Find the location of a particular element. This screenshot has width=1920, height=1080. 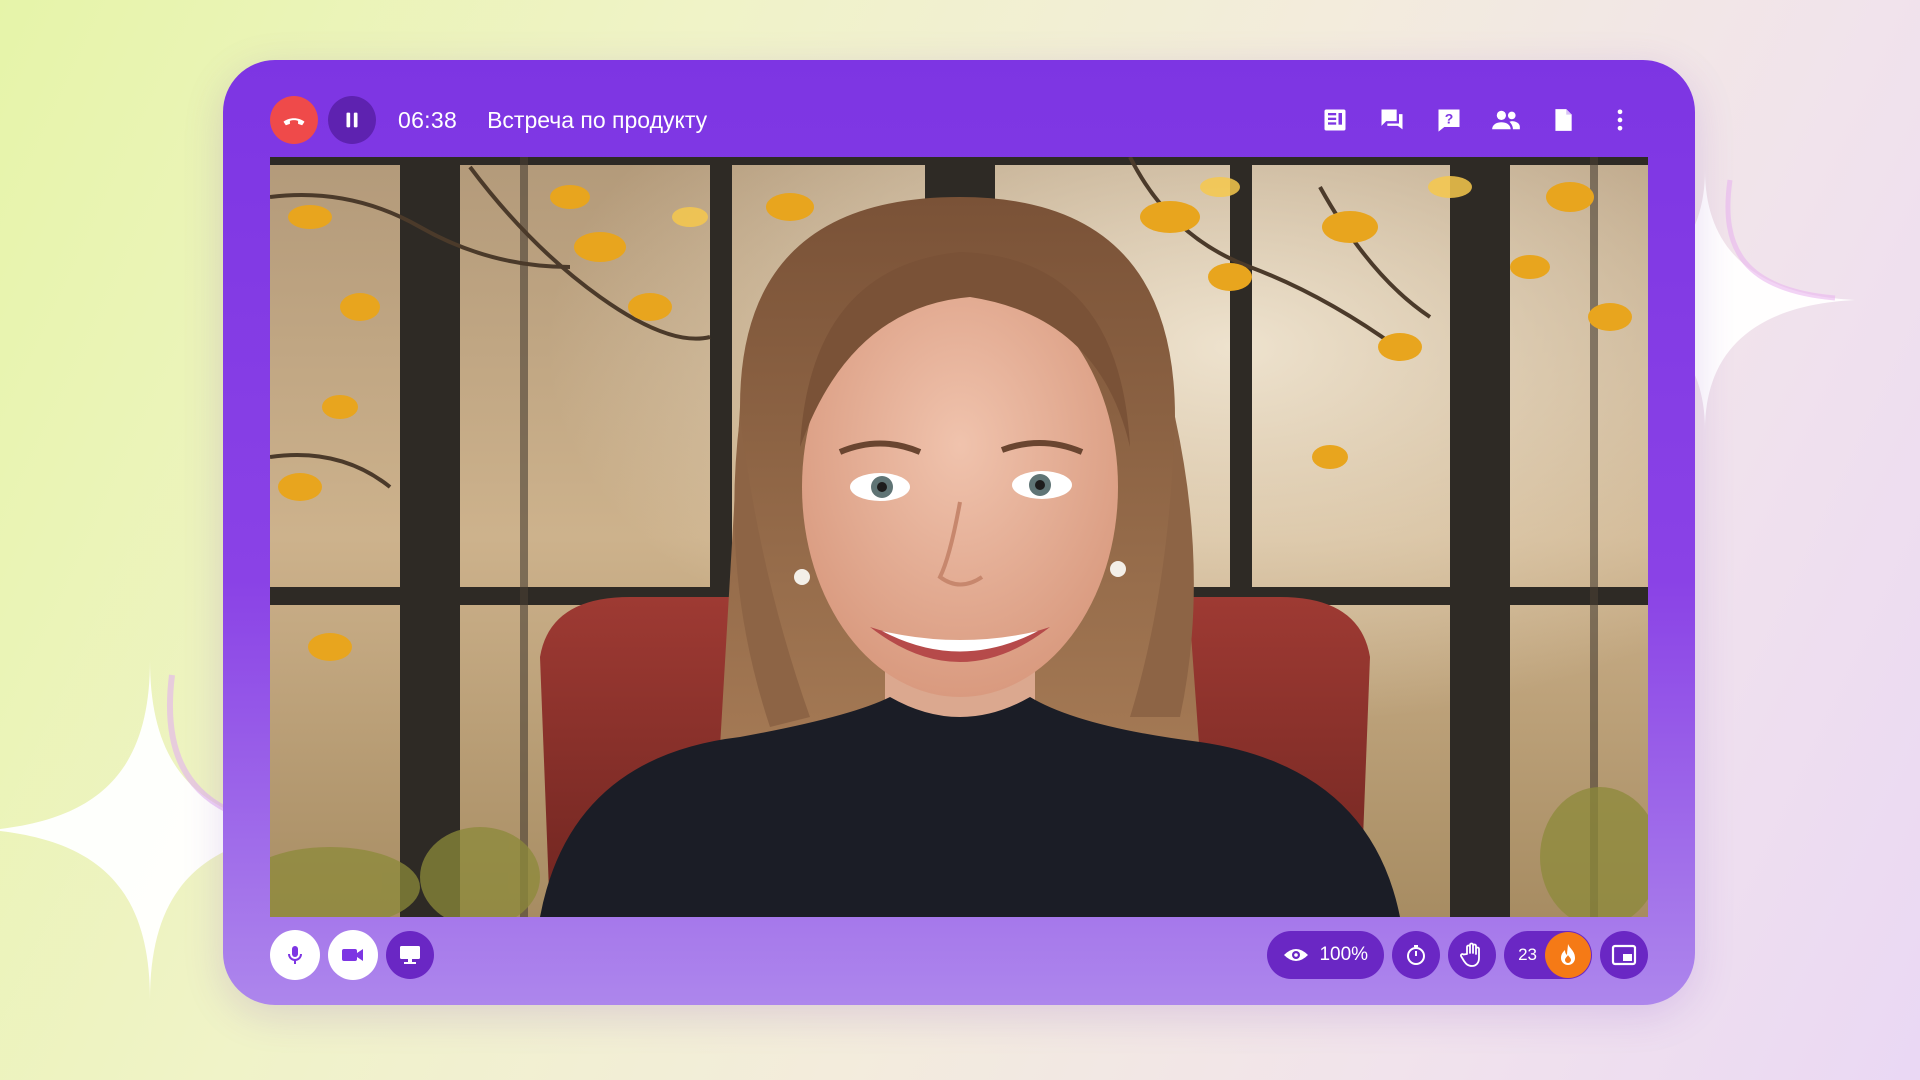

microphone-button is located at coordinates (295, 955).